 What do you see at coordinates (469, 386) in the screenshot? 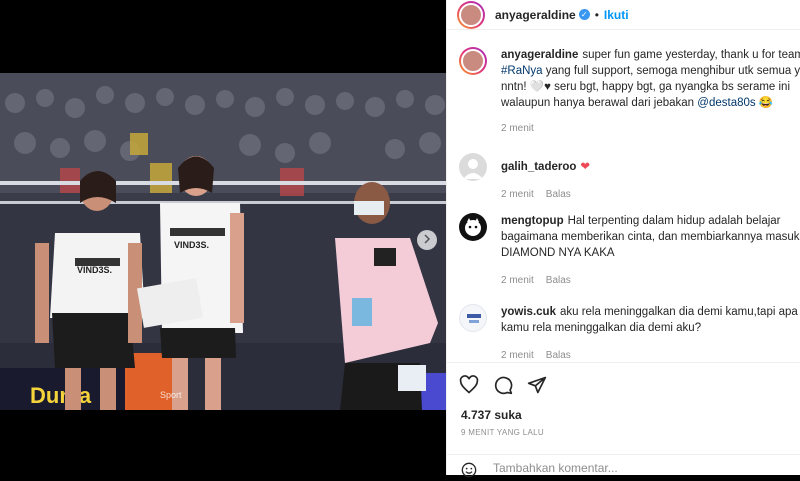
I see `heart-icon` at bounding box center [469, 386].